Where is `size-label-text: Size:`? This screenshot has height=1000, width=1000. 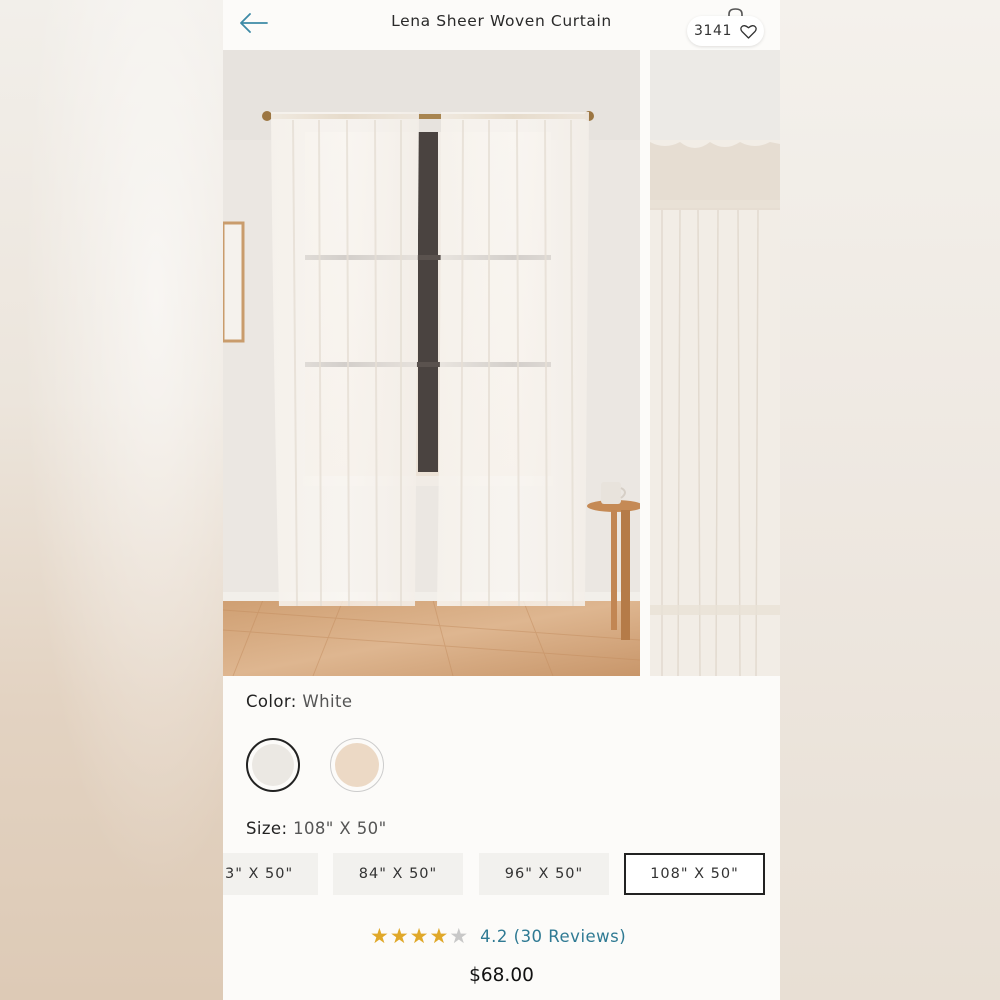 size-label-text: Size: is located at coordinates (267, 828).